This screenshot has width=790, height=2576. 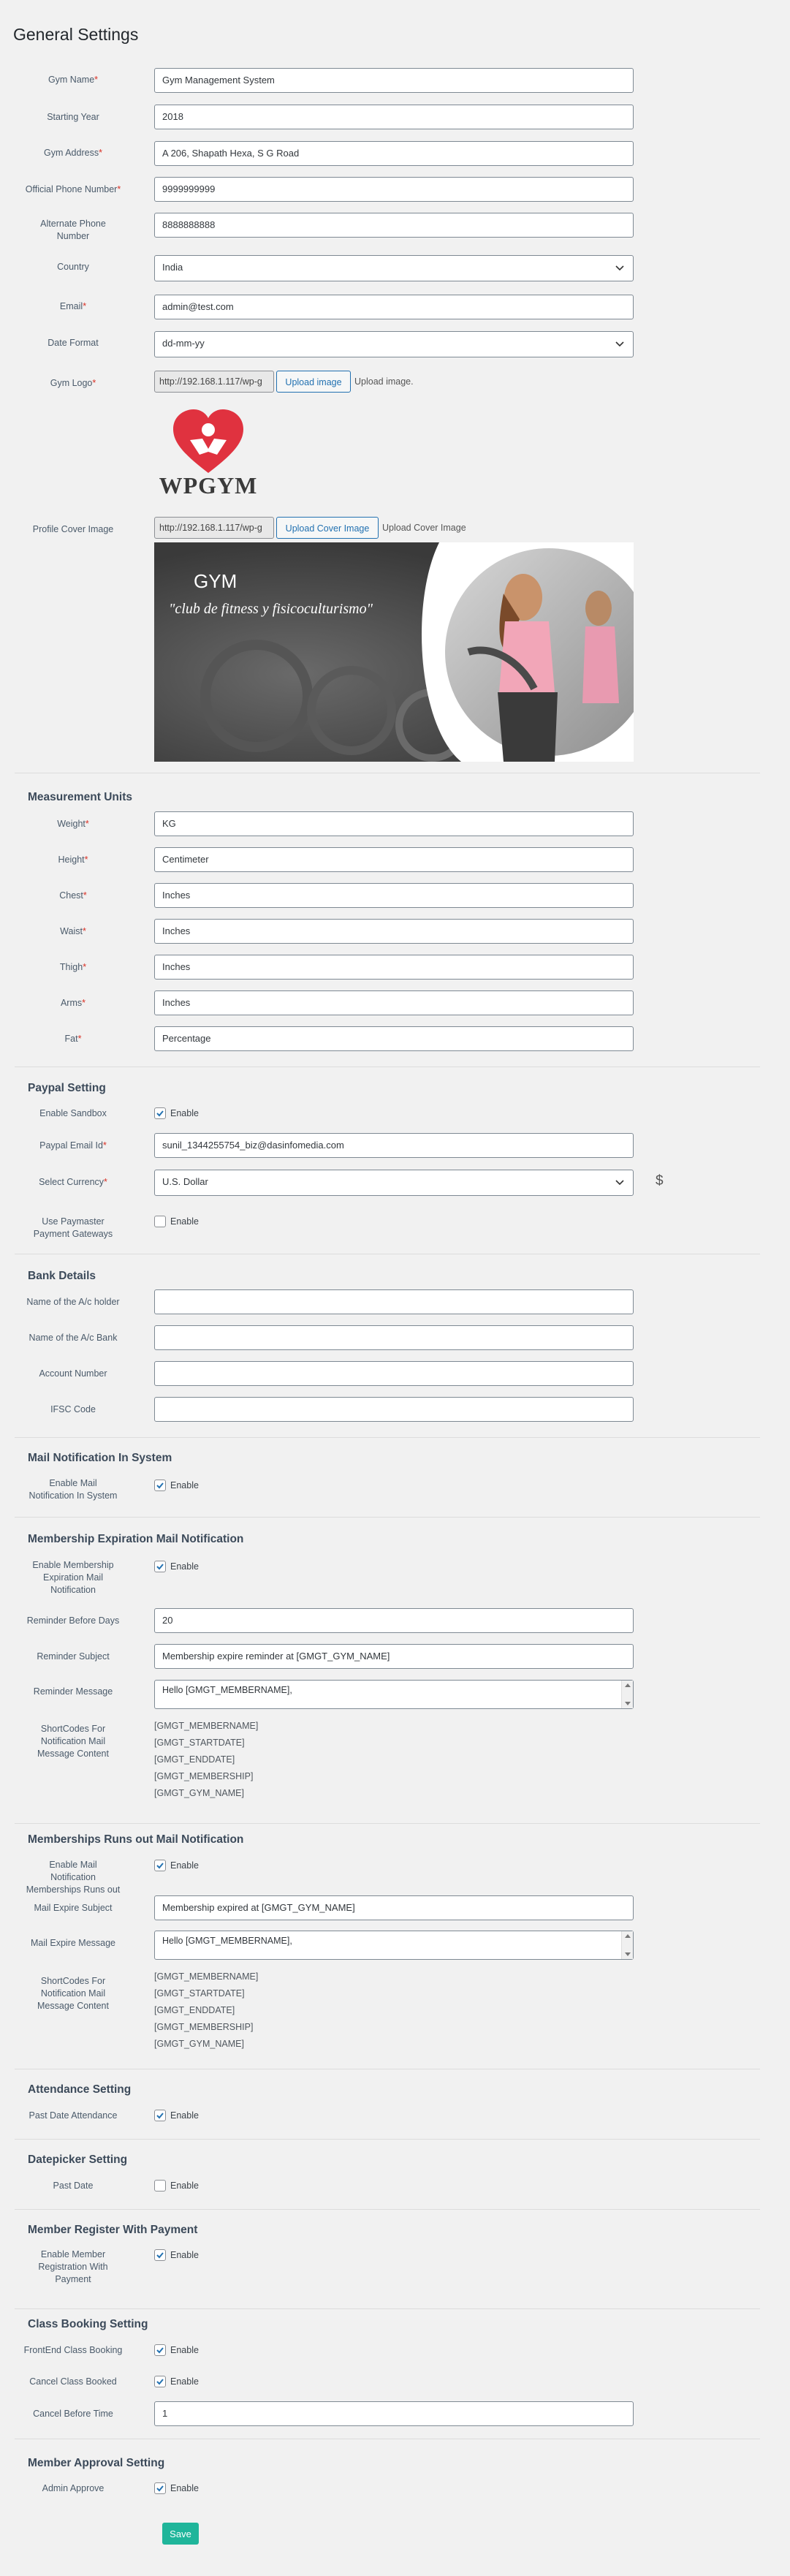 What do you see at coordinates (394, 153) in the screenshot?
I see `gym-address-input: A 206, Shapath Hexa, S G Road` at bounding box center [394, 153].